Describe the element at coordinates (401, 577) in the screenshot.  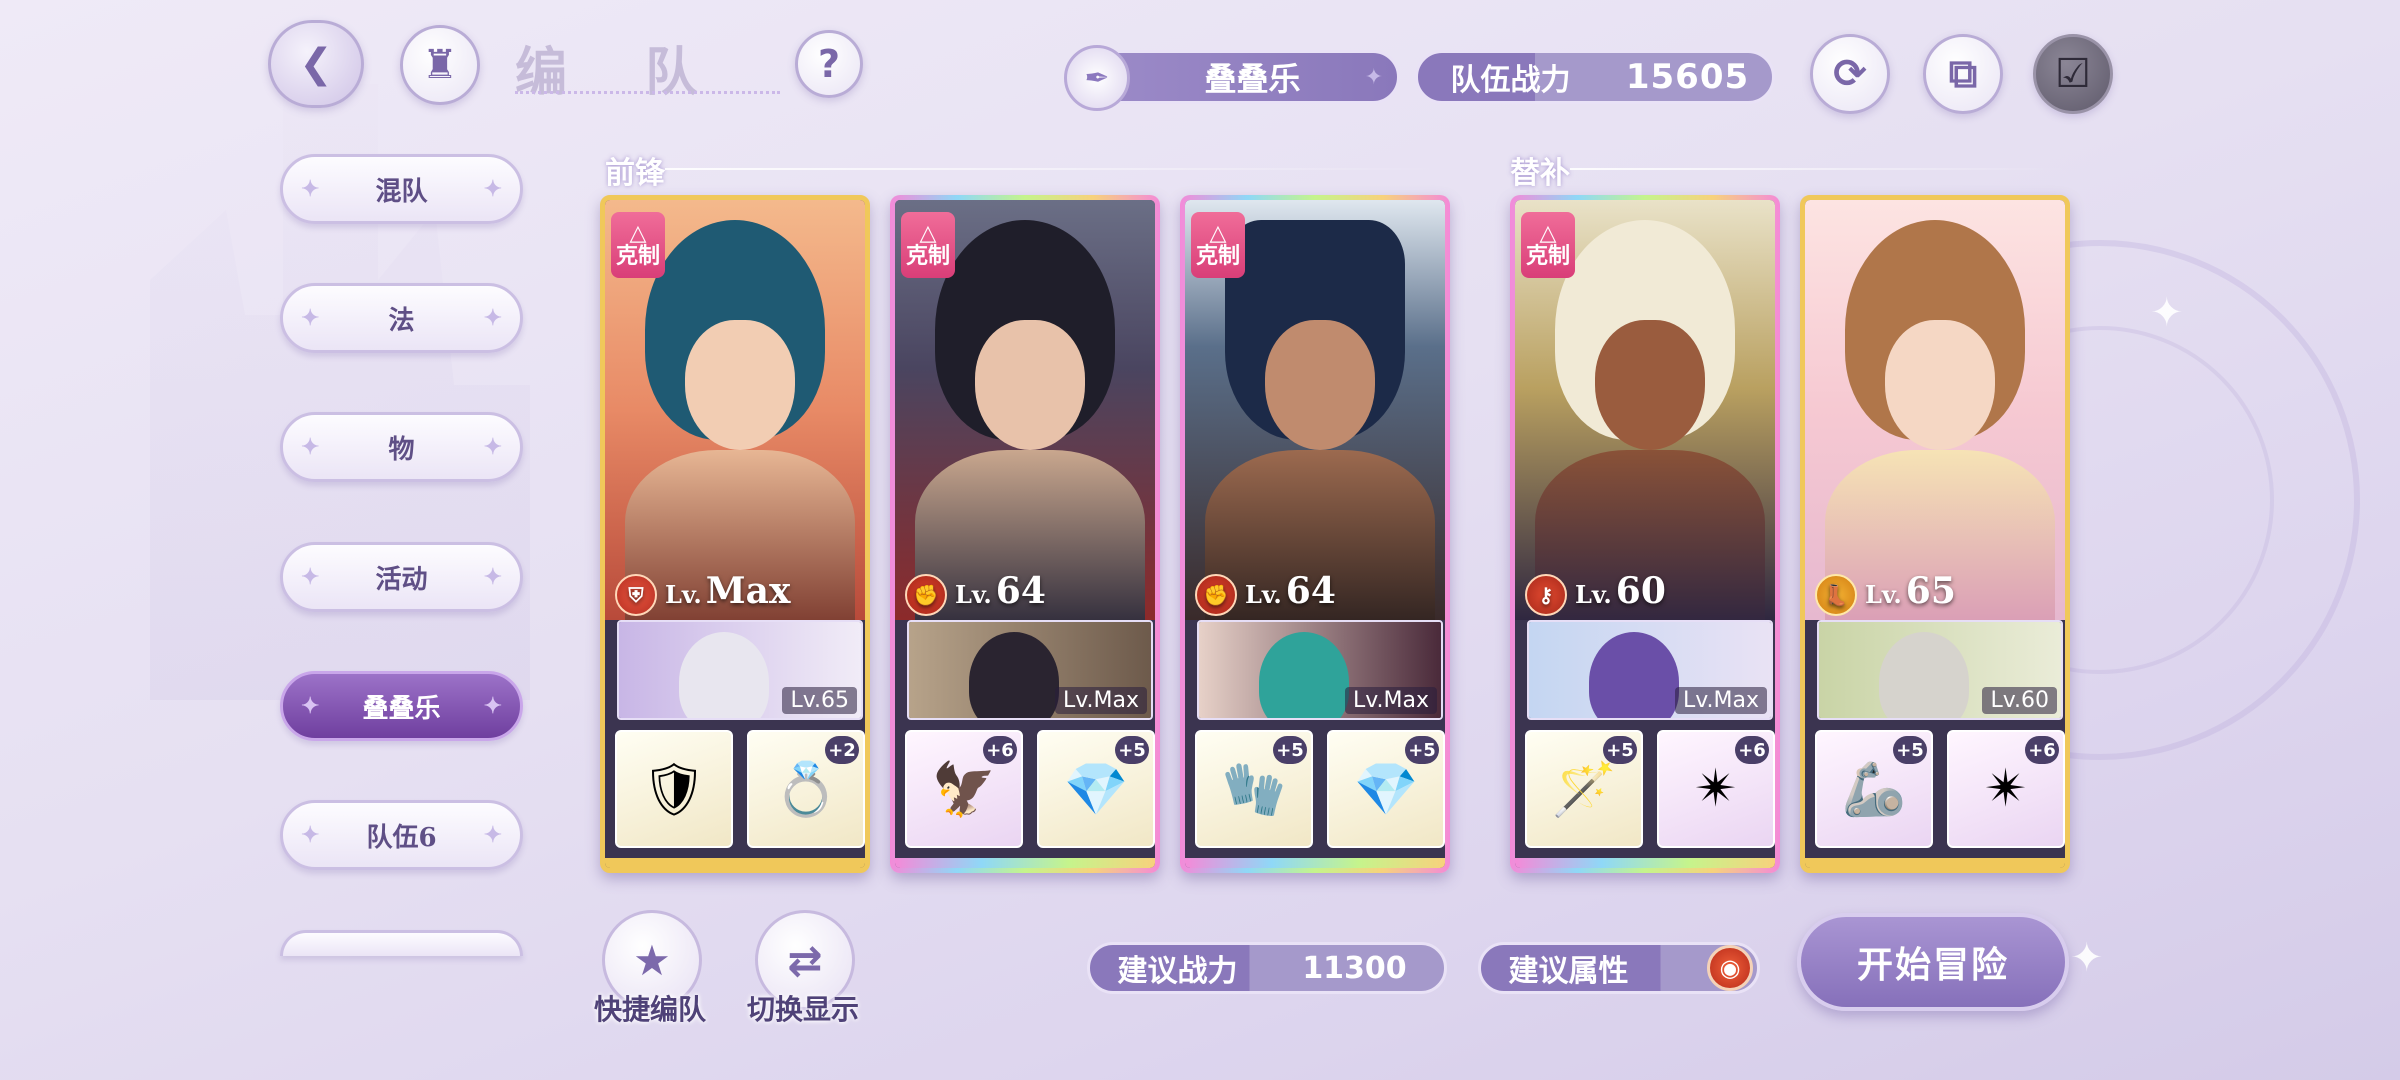
I see `sidebar-tab-event: ✦ 活动 ✦` at that location.